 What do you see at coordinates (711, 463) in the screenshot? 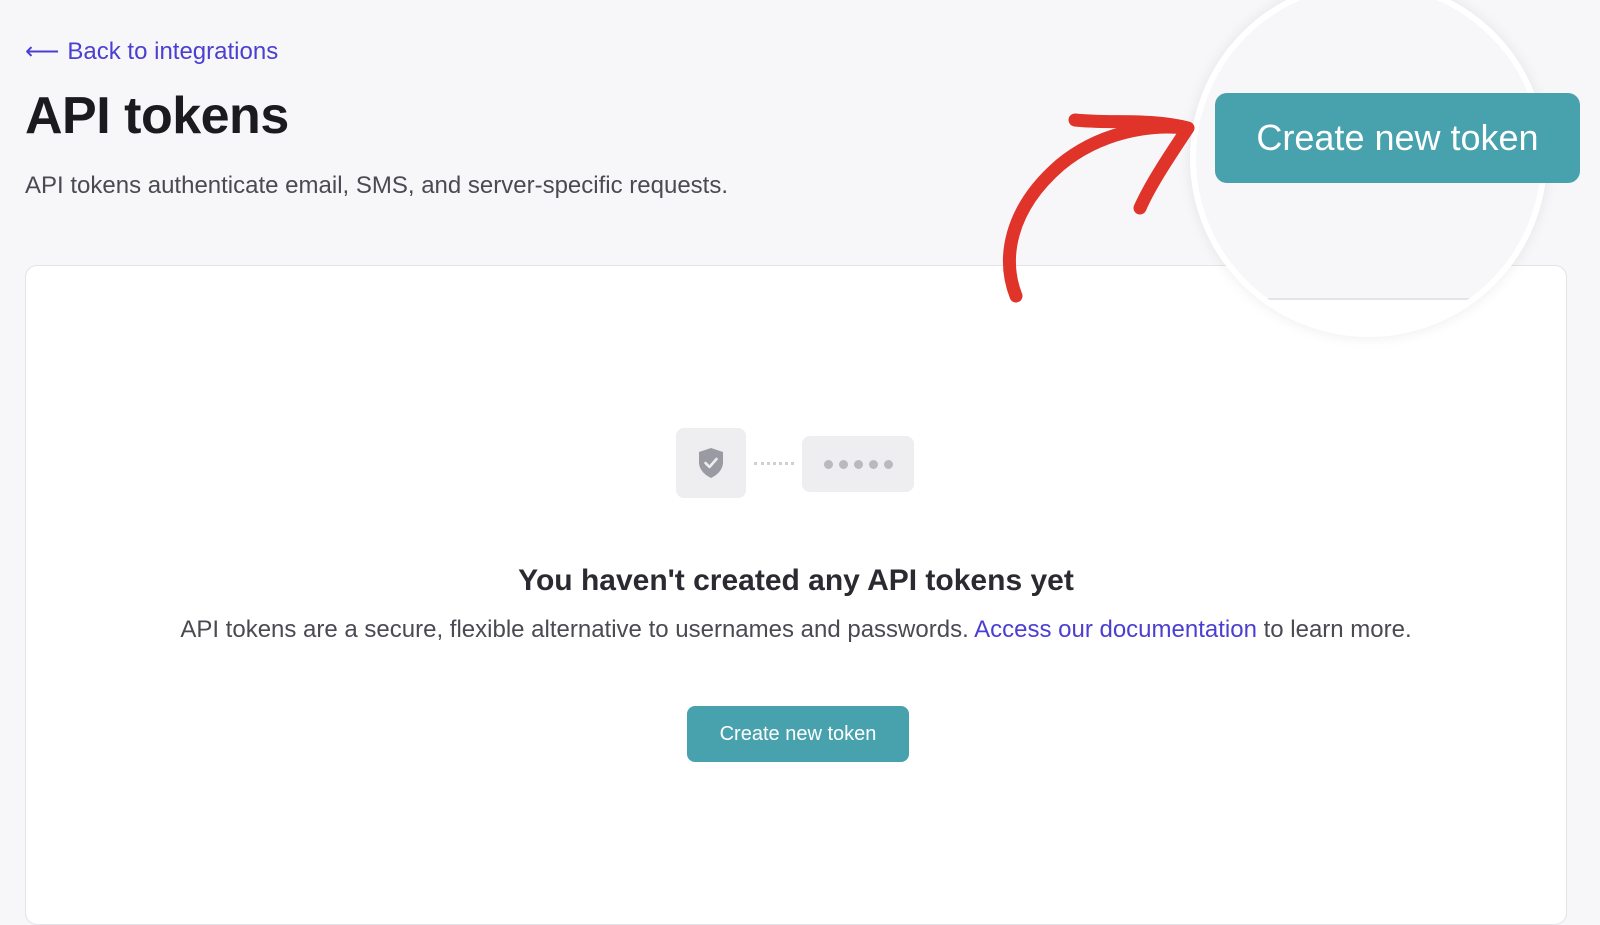
I see `shield-check-icon` at bounding box center [711, 463].